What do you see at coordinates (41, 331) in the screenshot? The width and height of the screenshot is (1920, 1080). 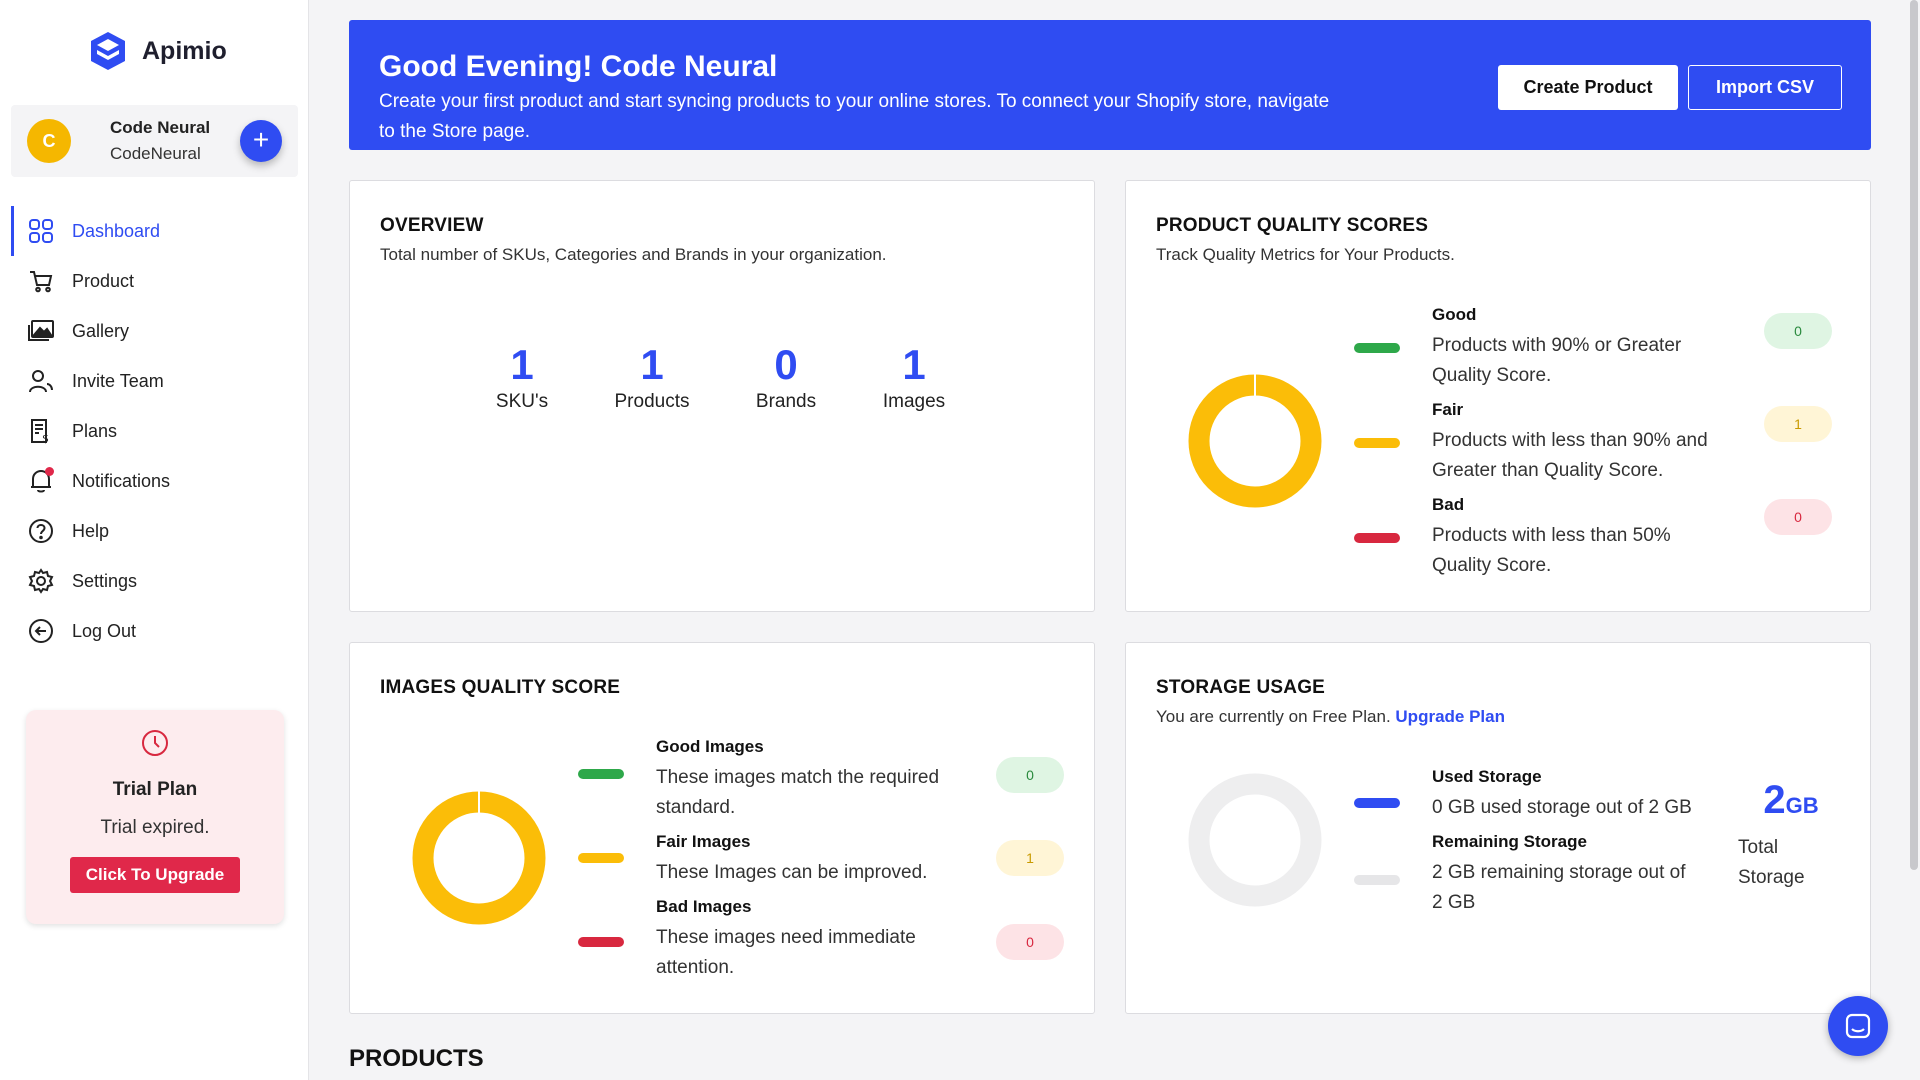 I see `gallery-icon` at bounding box center [41, 331].